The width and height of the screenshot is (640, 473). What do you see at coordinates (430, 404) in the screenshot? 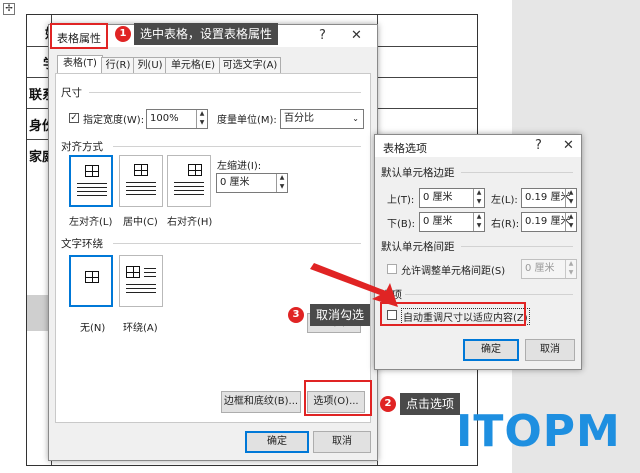
I see `callout-step2: 点击选项` at bounding box center [430, 404].